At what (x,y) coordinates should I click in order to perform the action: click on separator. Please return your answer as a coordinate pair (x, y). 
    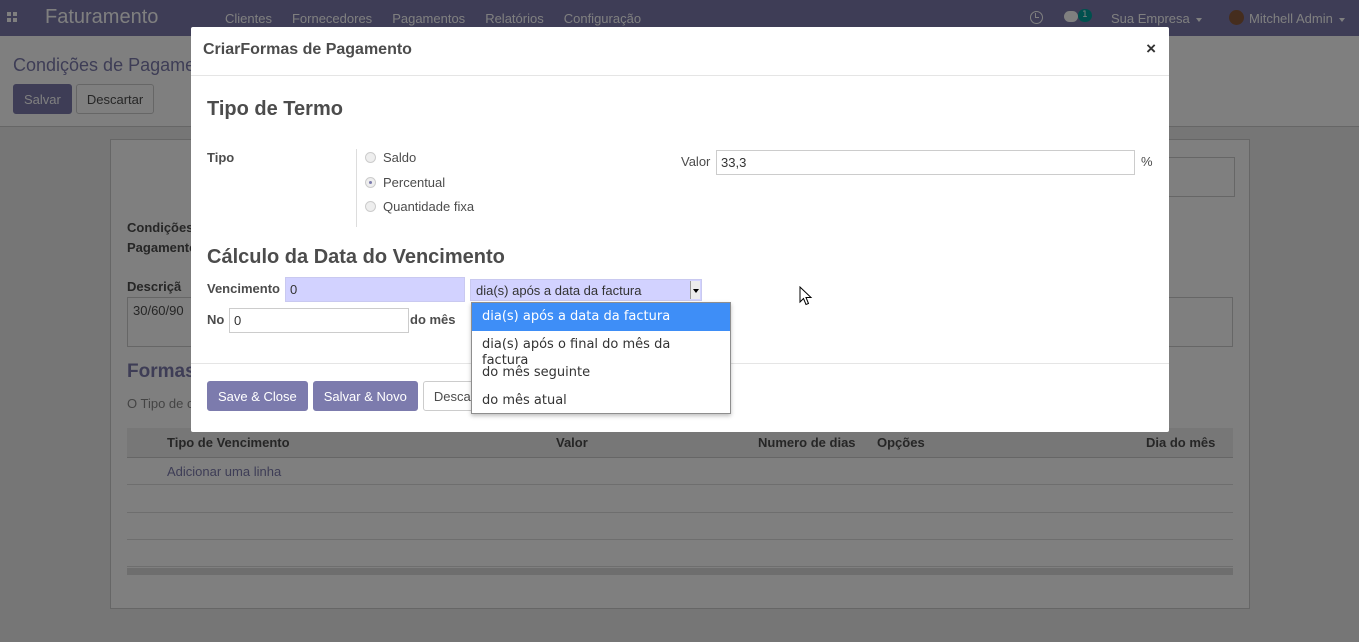
    Looking at the image, I should click on (356, 188).